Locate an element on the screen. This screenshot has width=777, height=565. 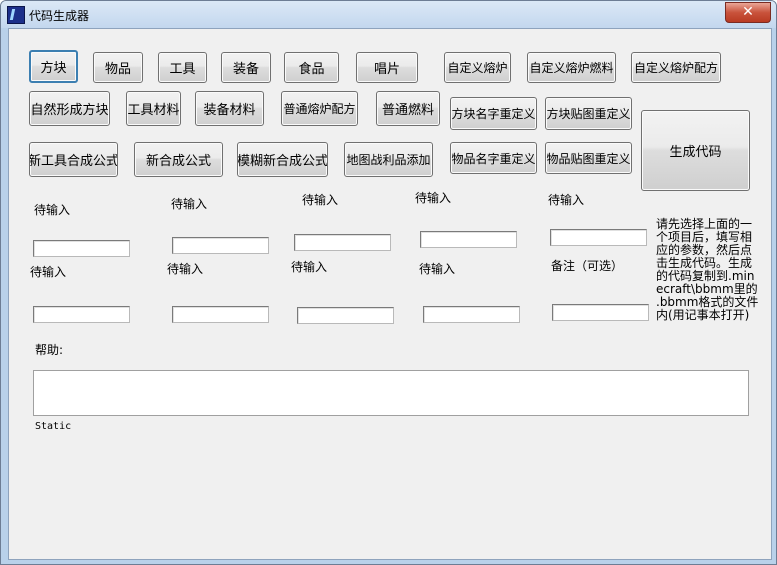
param-label-8: 待输入 is located at coordinates (309, 267).